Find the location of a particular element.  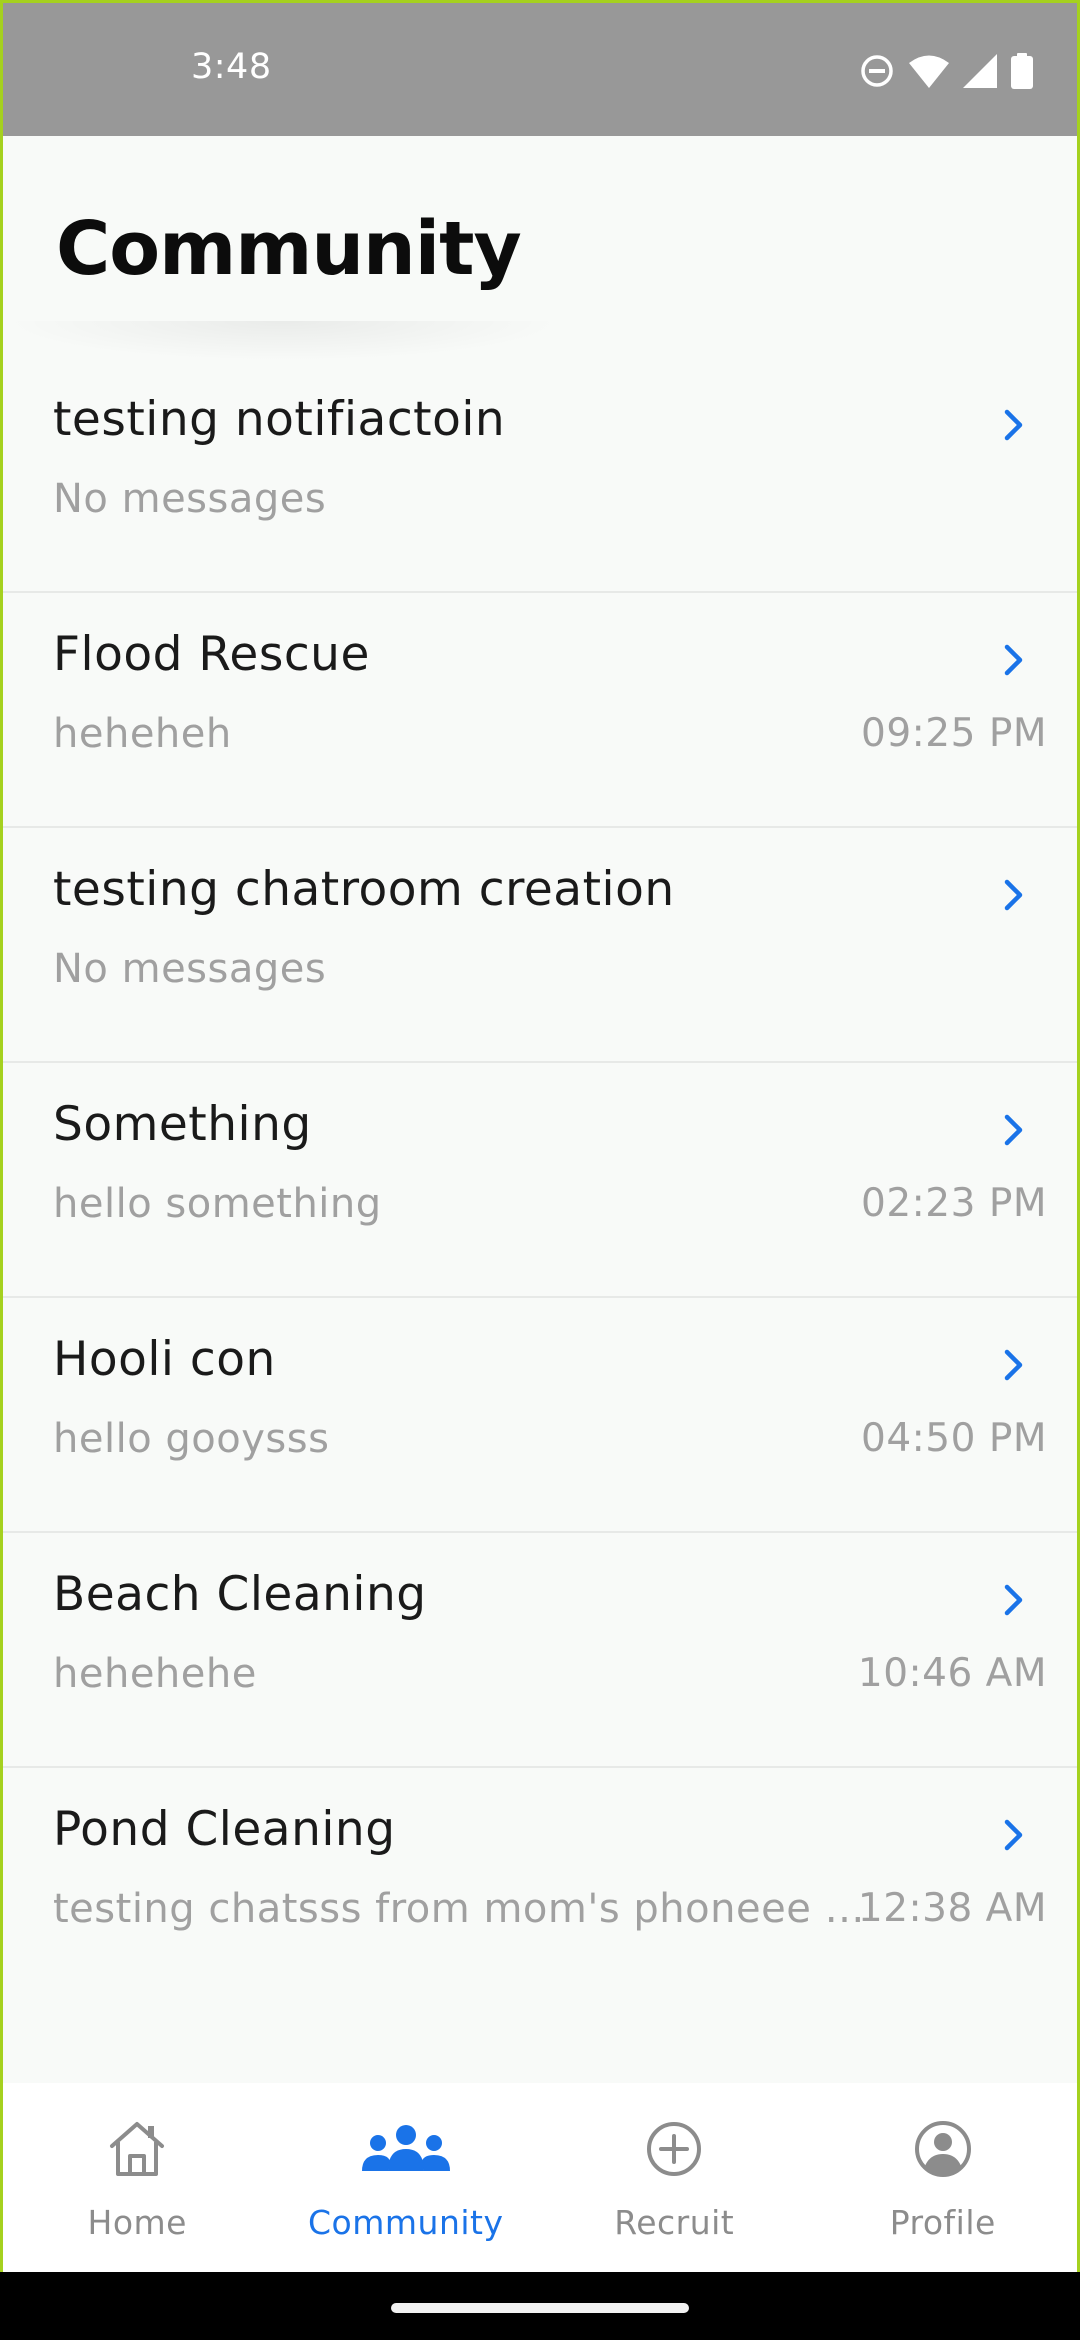

nav-profile-label: Profile is located at coordinates (942, 2222).